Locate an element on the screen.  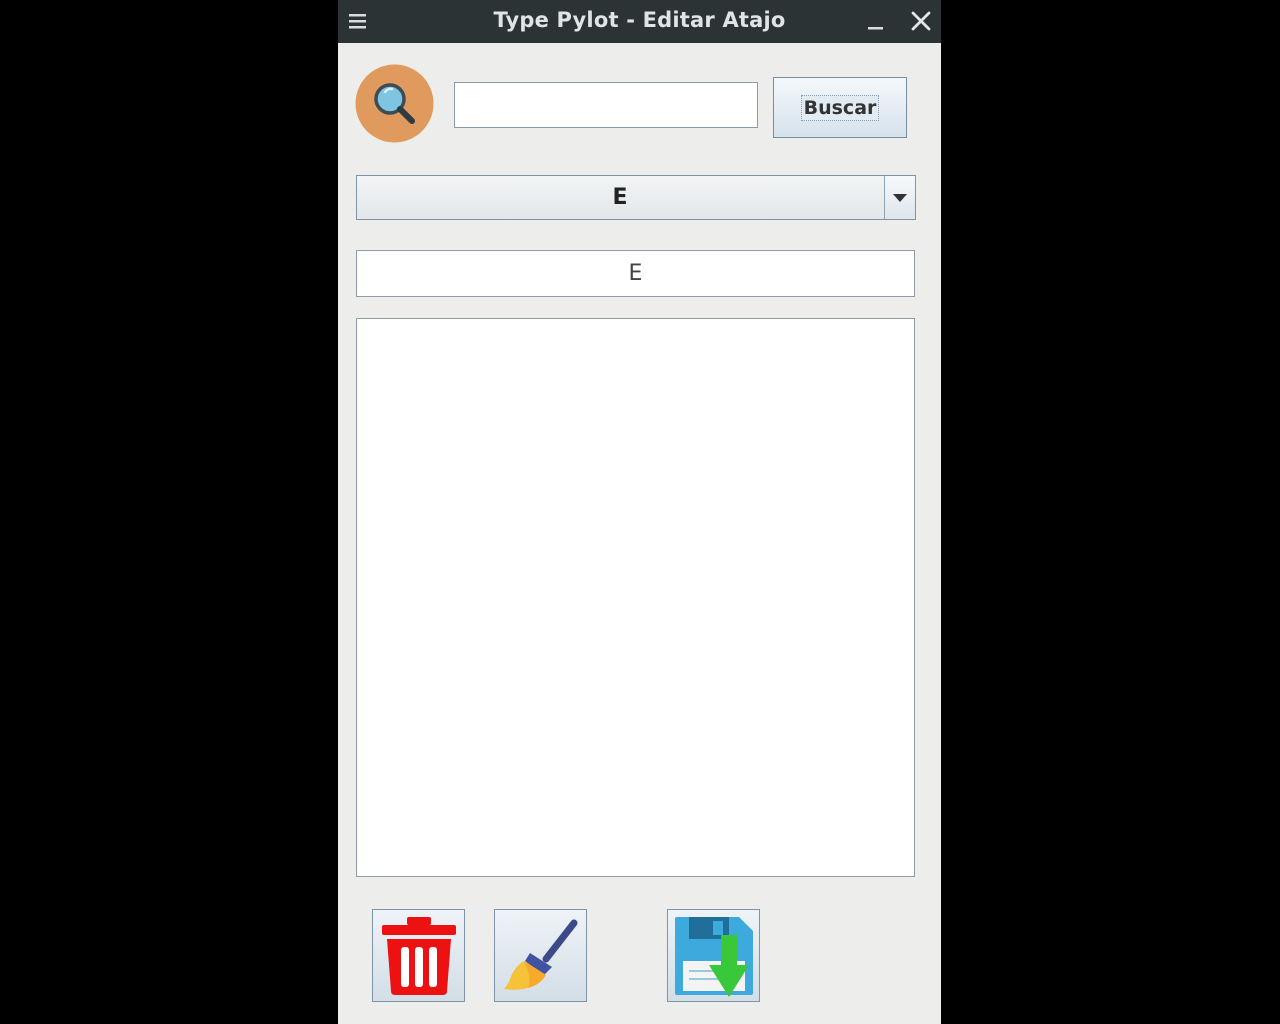
chevron-down-icon is located at coordinates (900, 198).